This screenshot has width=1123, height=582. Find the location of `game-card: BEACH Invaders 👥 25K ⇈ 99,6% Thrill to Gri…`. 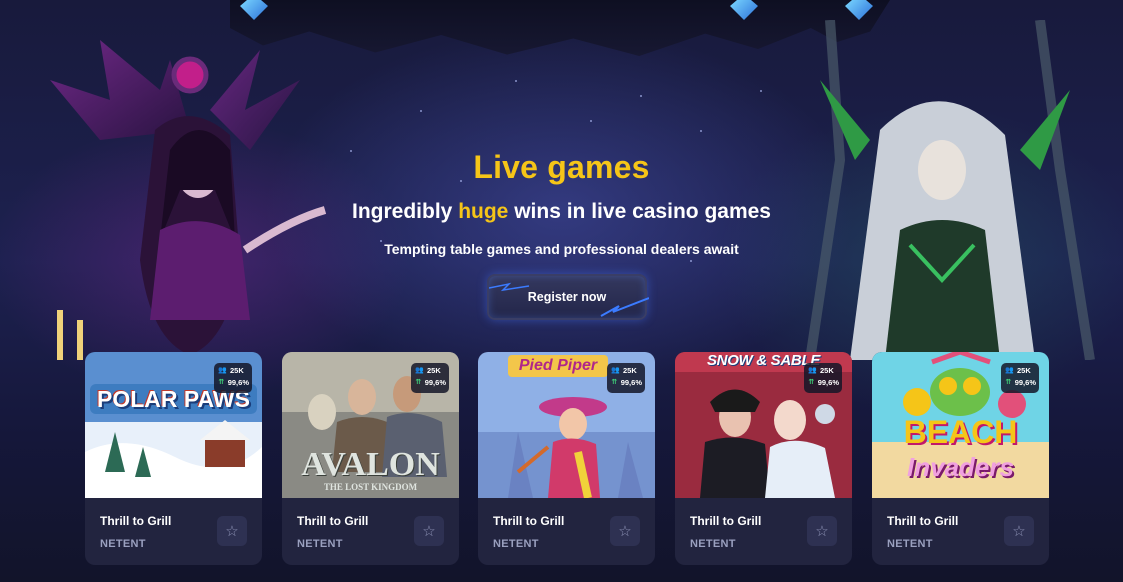

game-card: BEACH Invaders 👥 25K ⇈ 99,6% Thrill to Gri… is located at coordinates (960, 458).